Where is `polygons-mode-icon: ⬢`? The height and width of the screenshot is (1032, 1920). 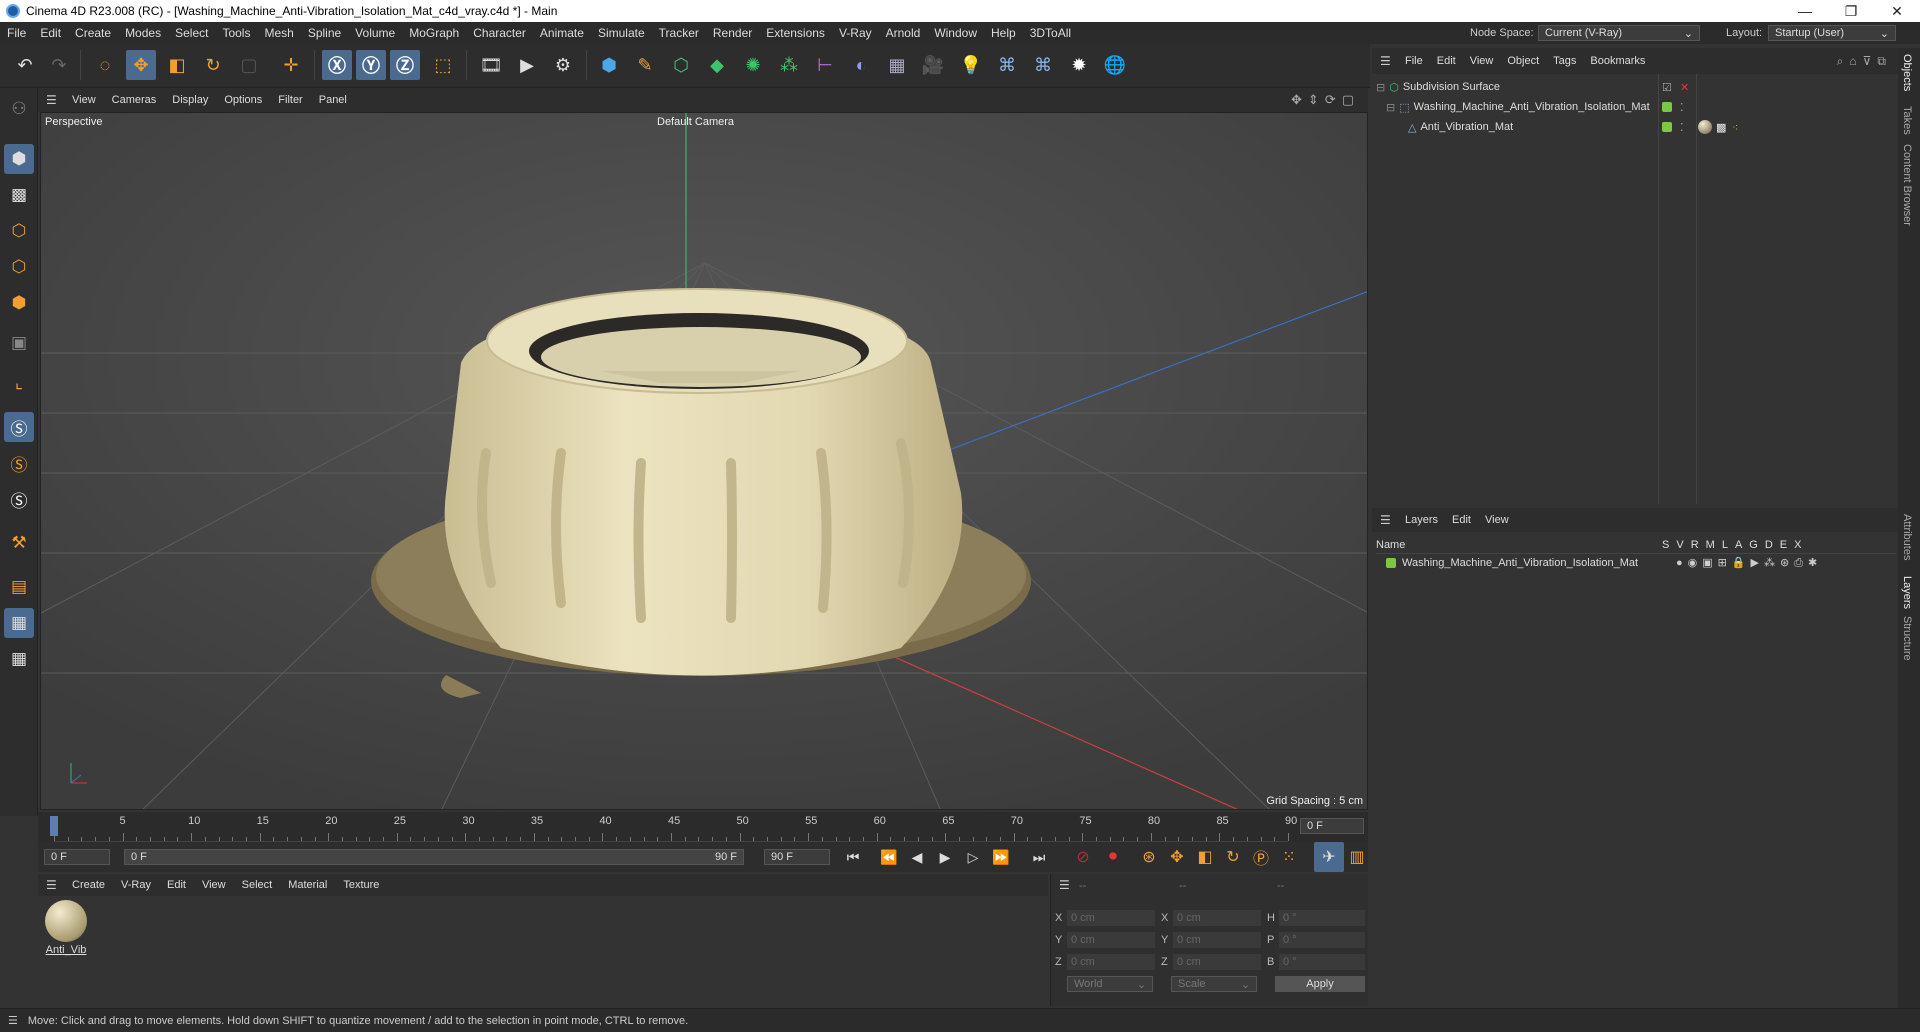
polygons-mode-icon: ⬢ is located at coordinates (19, 303).